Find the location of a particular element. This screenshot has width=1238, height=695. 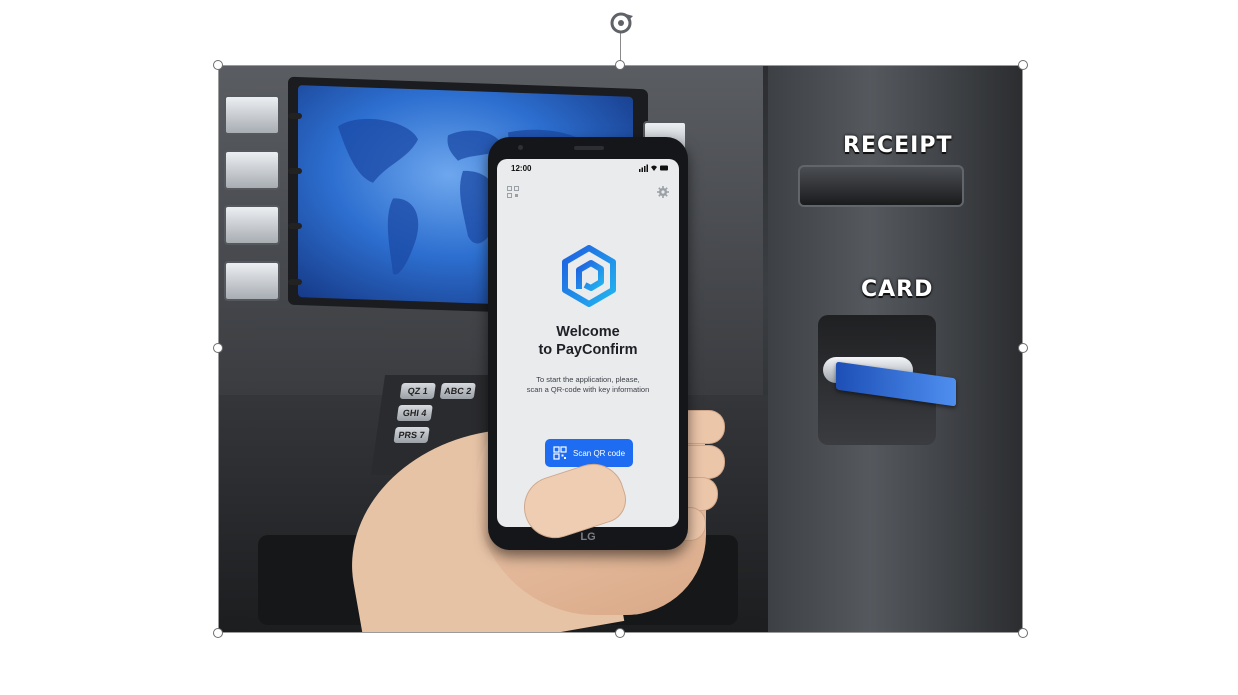

status-icons is located at coordinates (654, 169).